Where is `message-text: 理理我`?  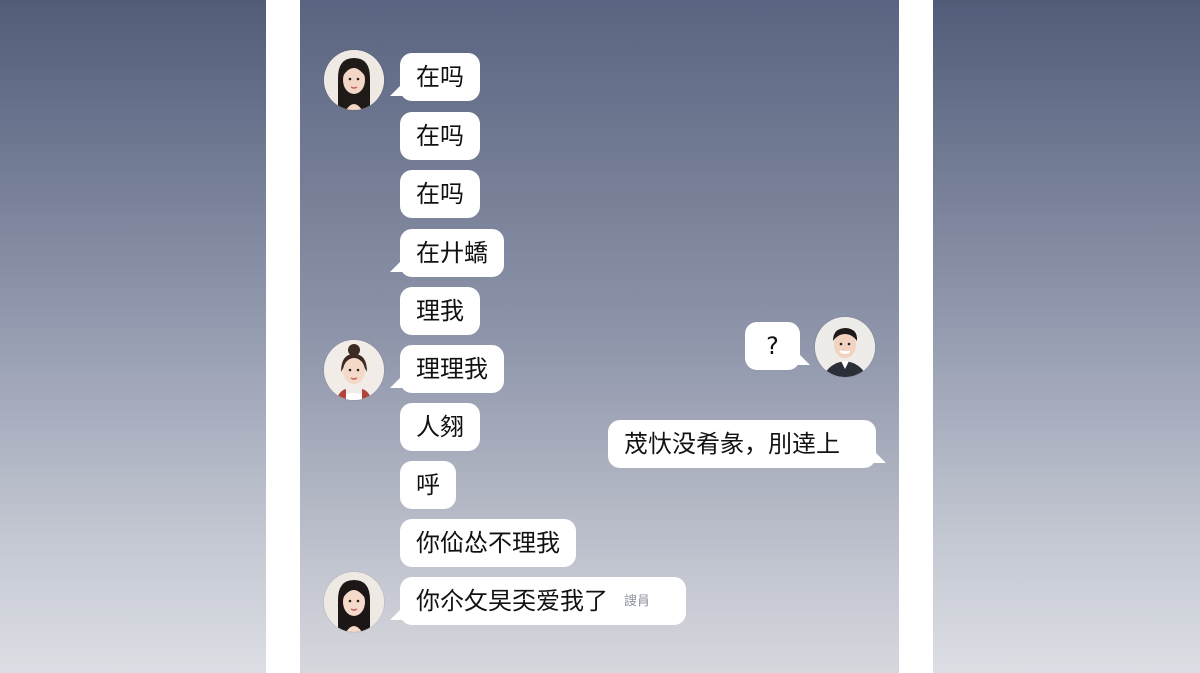 message-text: 理理我 is located at coordinates (452, 369).